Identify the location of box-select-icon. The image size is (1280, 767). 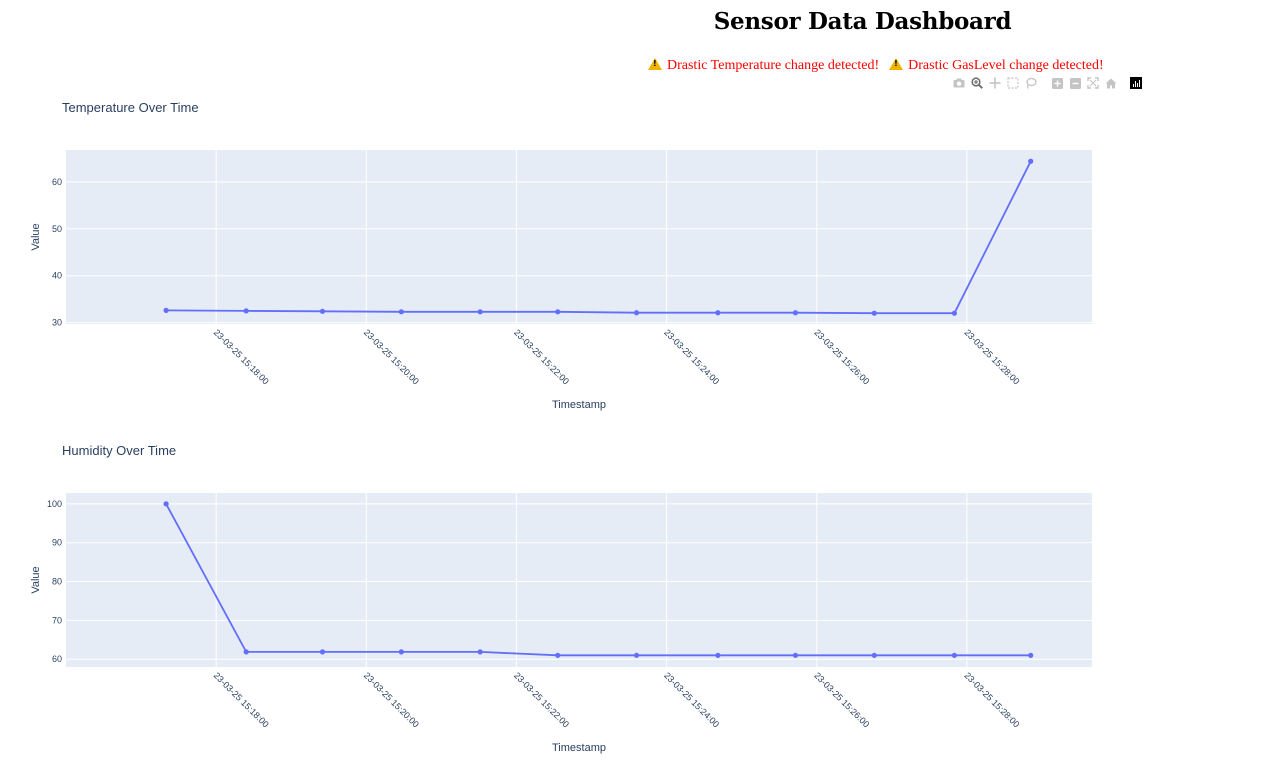
(1013, 83).